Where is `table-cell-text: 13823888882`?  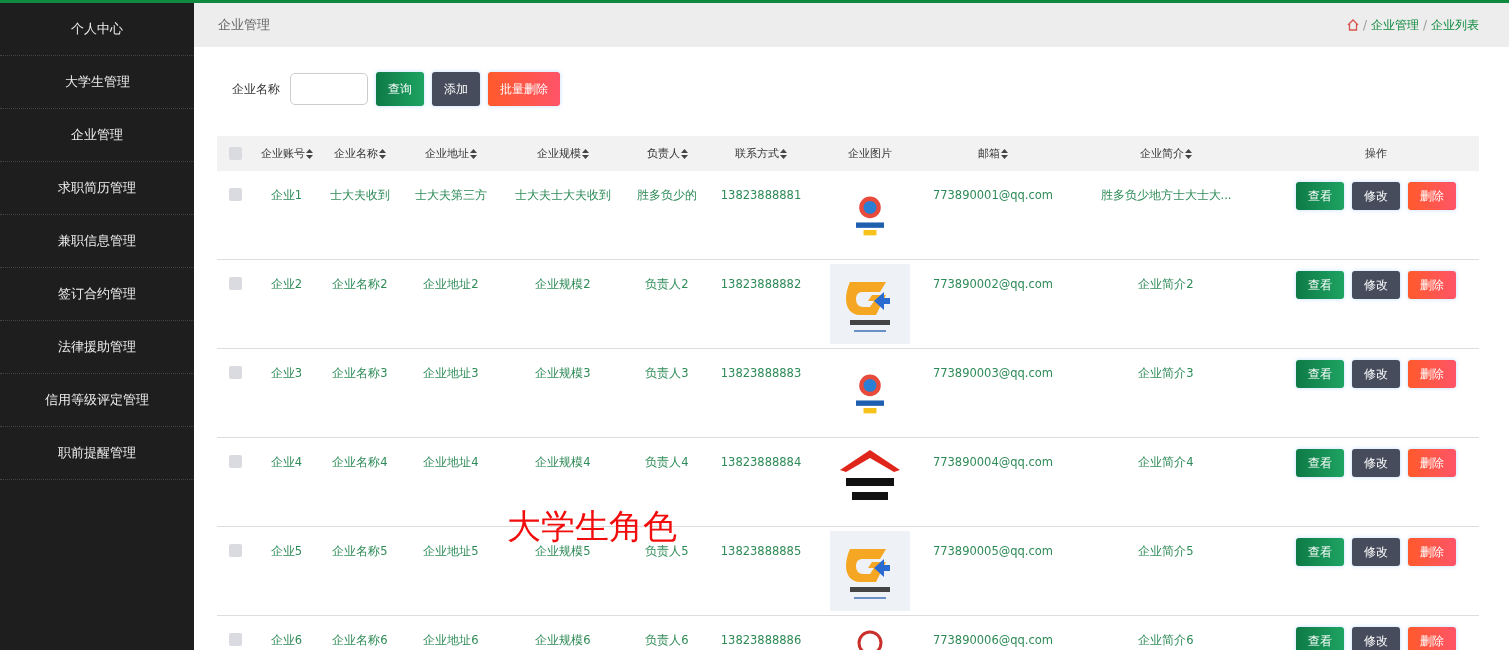
table-cell-text: 13823888882 is located at coordinates (761, 283).